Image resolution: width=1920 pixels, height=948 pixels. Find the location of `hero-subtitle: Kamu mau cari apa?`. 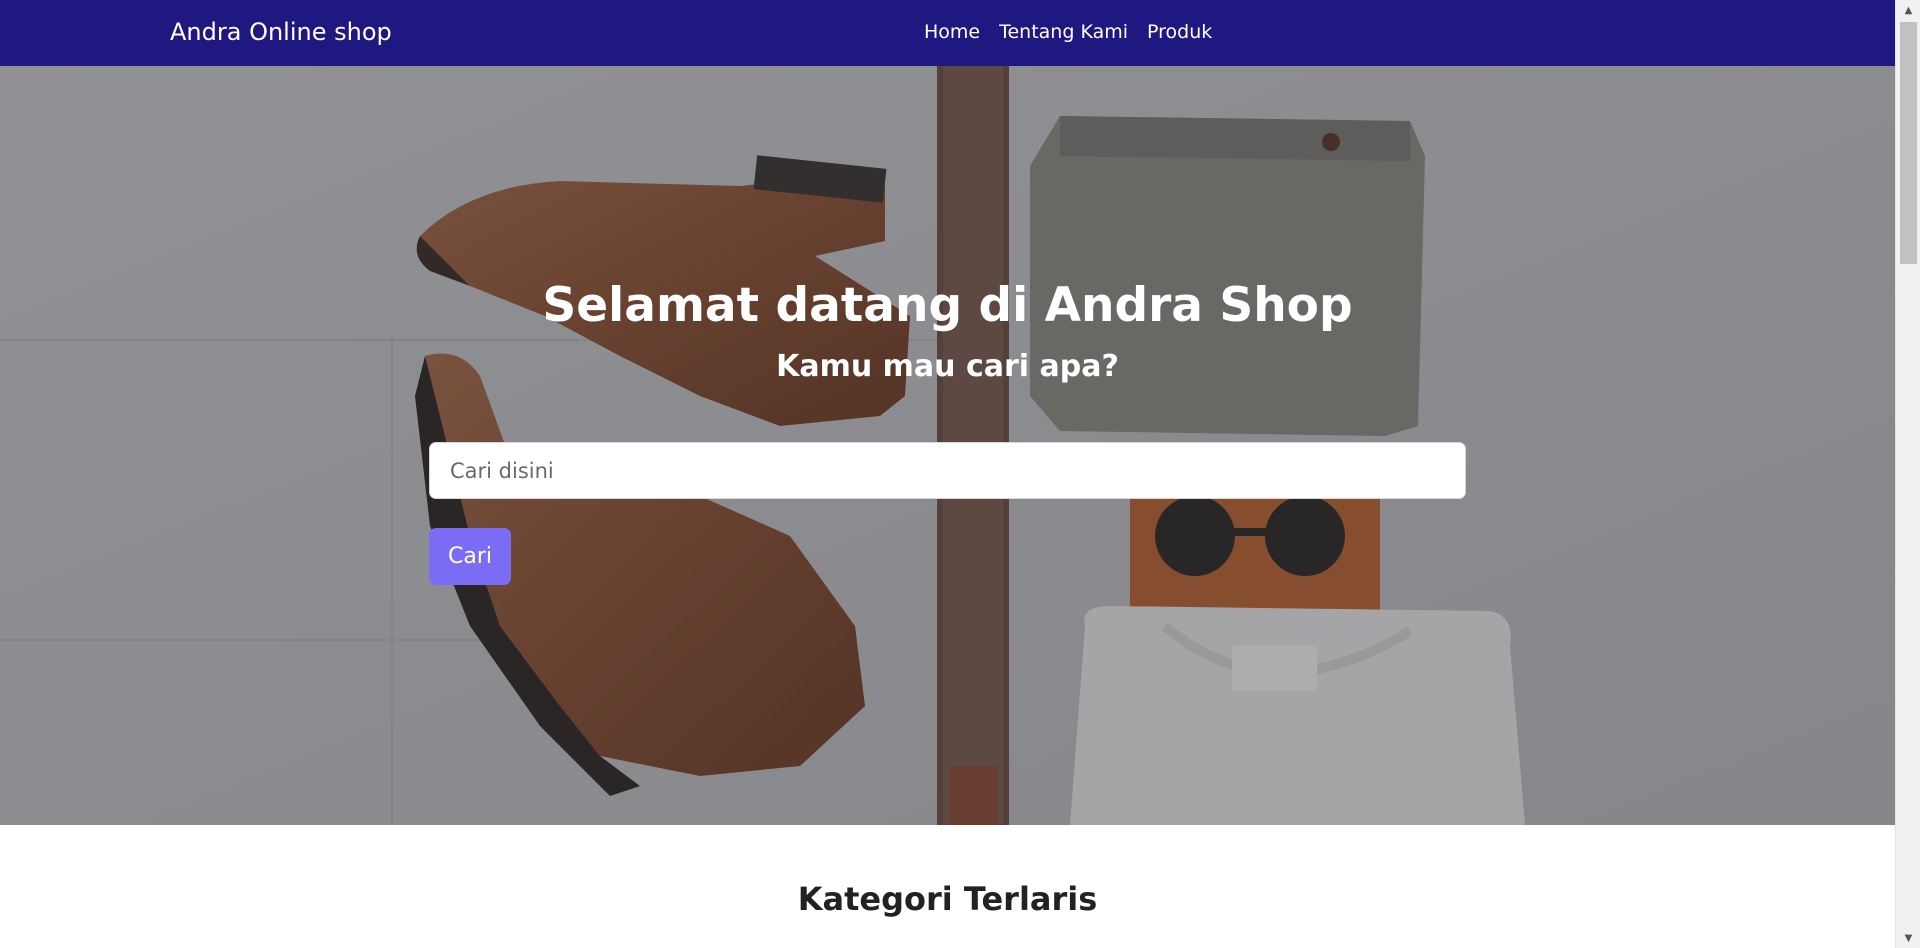

hero-subtitle: Kamu mau cari apa? is located at coordinates (947, 366).